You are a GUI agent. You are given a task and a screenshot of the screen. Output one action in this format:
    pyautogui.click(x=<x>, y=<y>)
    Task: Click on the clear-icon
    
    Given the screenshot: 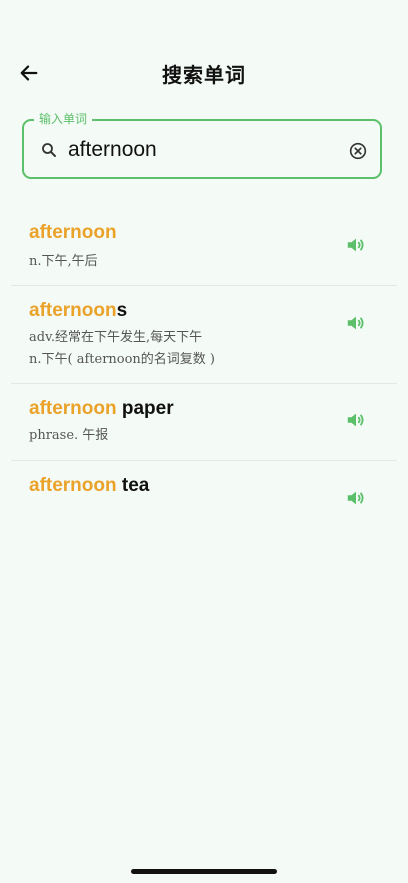 What is the action you would take?
    pyautogui.click(x=358, y=151)
    